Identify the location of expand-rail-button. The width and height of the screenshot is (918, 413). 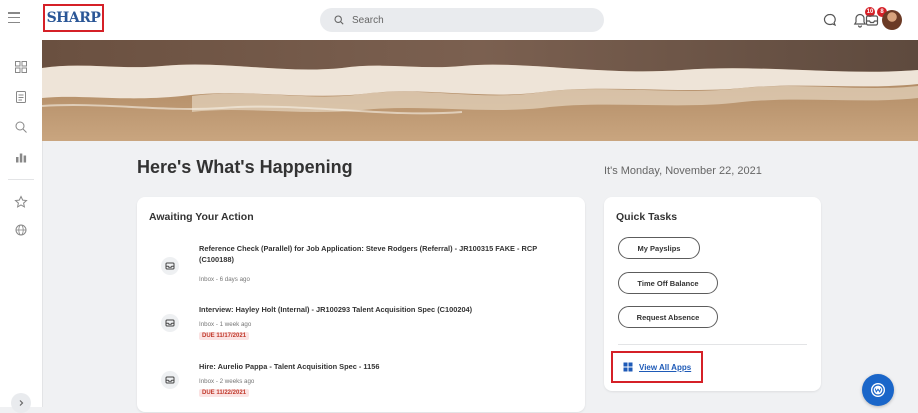
(21, 403).